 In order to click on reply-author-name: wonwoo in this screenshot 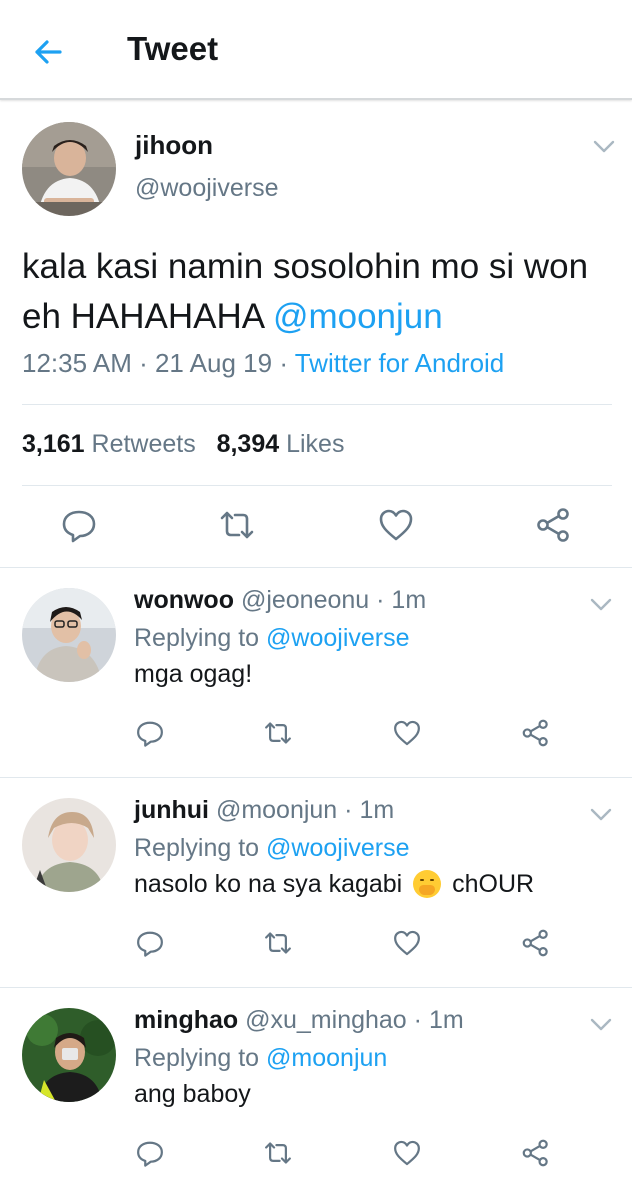, I will do `click(184, 600)`.